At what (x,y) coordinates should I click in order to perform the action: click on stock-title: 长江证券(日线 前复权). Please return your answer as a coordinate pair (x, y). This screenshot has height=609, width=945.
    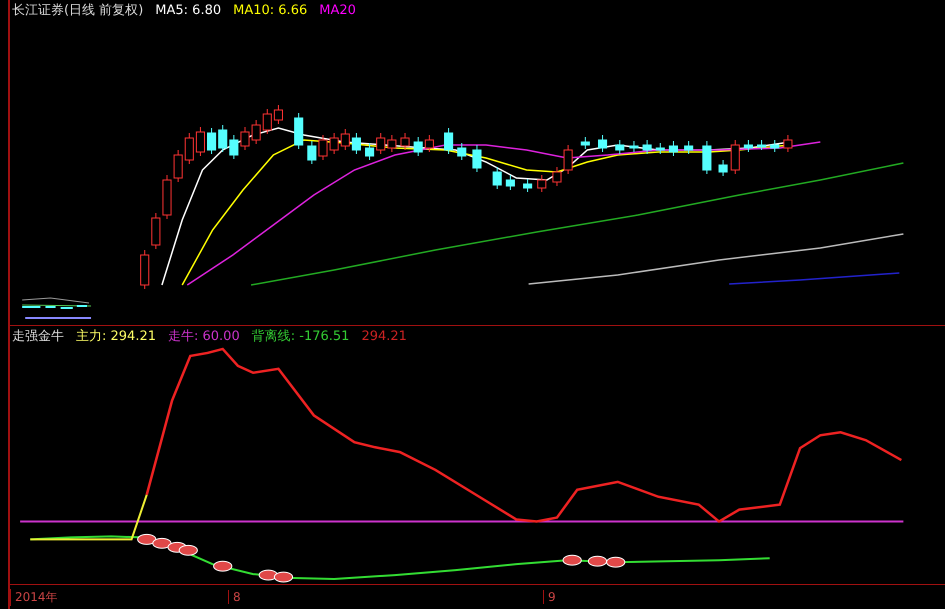
    Looking at the image, I should click on (78, 10).